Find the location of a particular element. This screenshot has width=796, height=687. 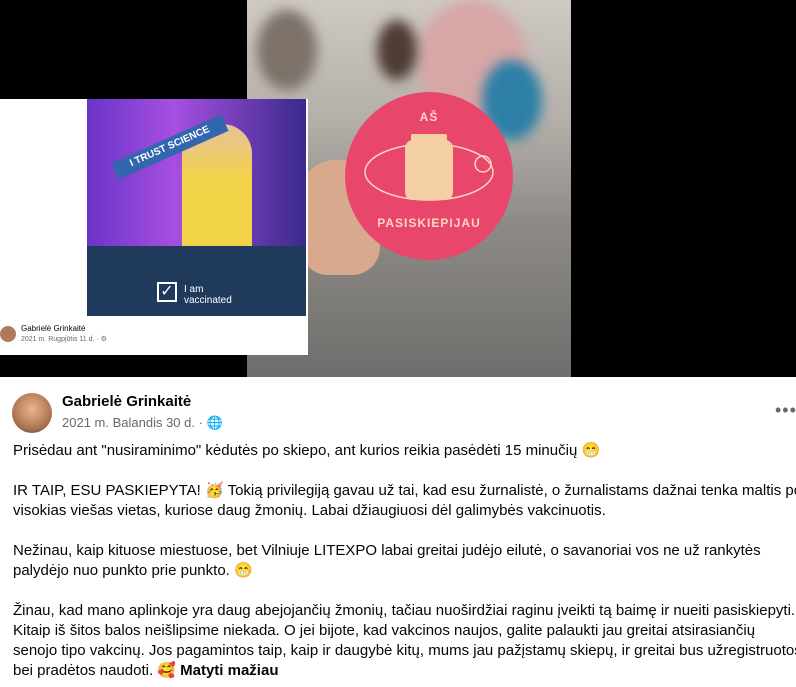

avatar is located at coordinates (32, 413).